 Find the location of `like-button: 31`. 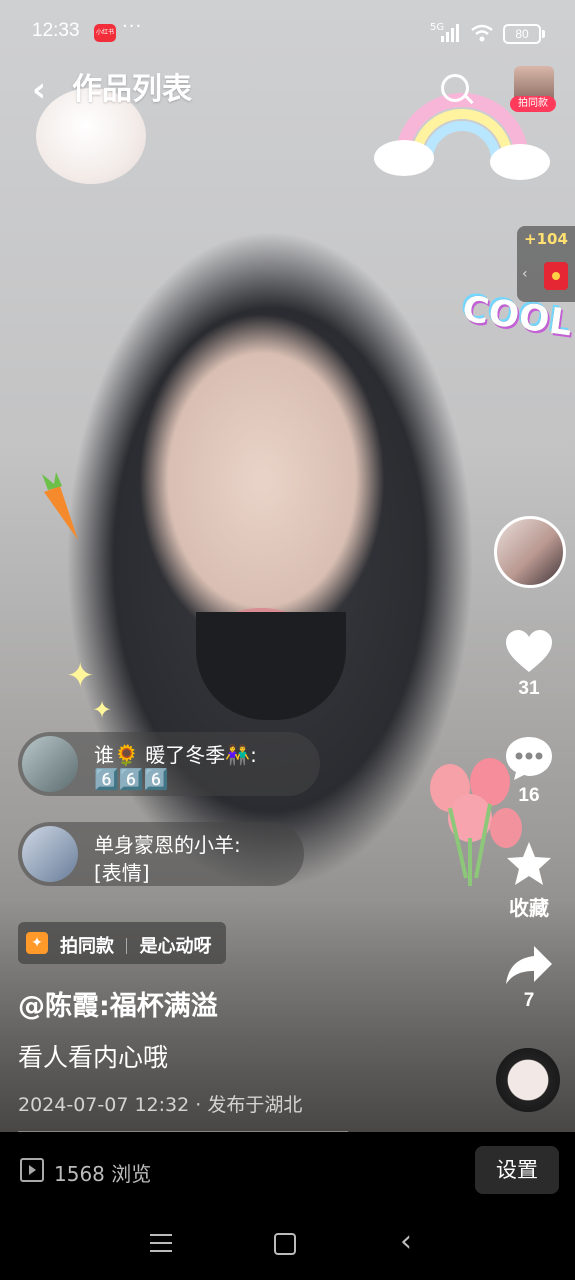

like-button: 31 is located at coordinates (529, 665).